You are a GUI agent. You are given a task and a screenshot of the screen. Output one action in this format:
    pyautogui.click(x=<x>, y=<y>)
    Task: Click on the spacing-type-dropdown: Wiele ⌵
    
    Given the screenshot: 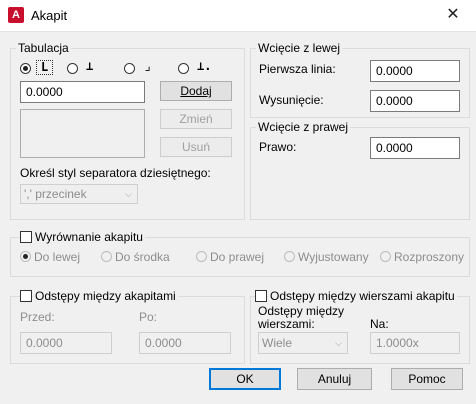 What is the action you would take?
    pyautogui.click(x=303, y=343)
    